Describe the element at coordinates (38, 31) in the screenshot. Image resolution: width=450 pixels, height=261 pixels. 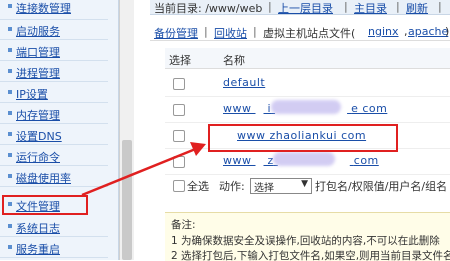
I see `sidebar-item-label: 启动服务` at that location.